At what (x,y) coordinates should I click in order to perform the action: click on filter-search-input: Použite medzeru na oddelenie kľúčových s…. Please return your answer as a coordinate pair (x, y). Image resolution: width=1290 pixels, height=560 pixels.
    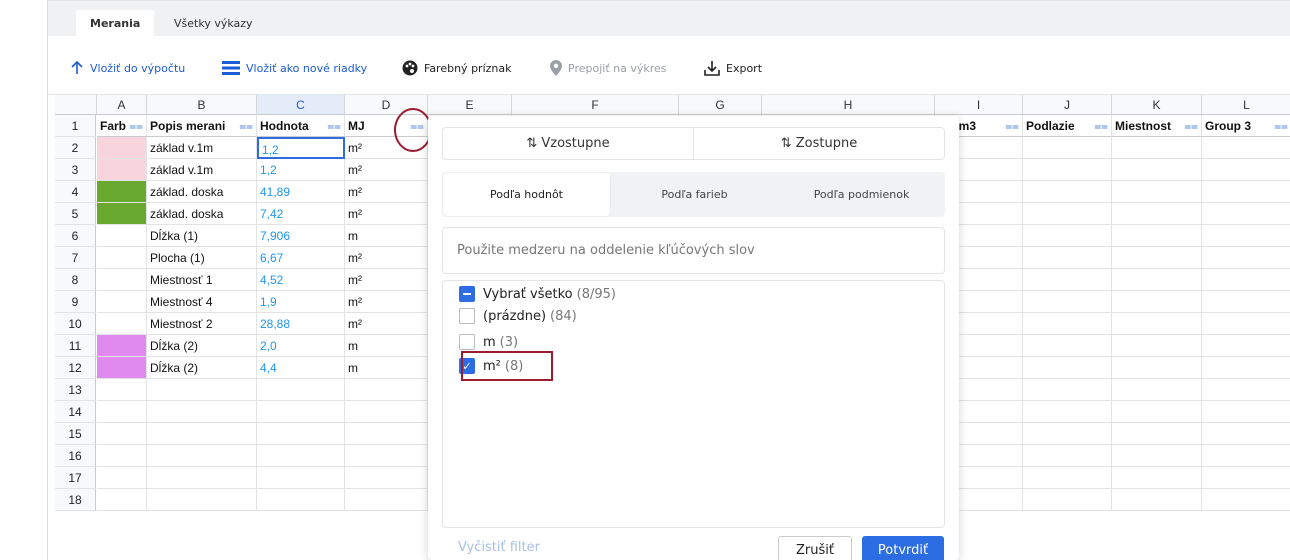
    Looking at the image, I should click on (693, 250).